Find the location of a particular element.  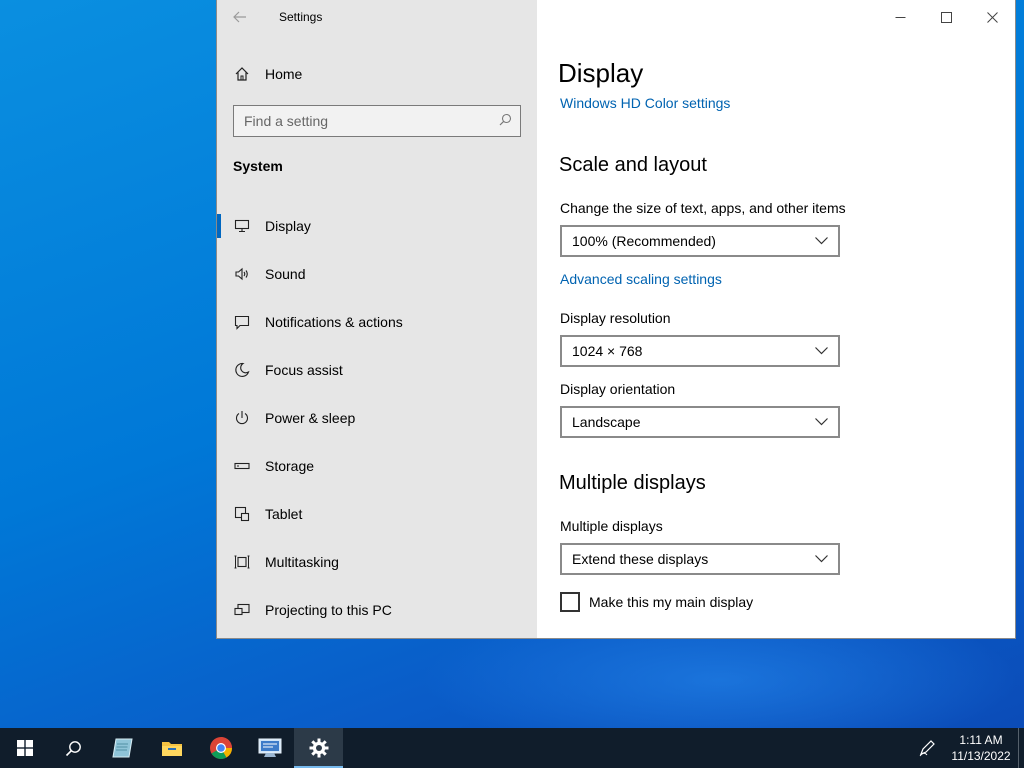

sidebar-item-projecting: Projecting to this PC is located at coordinates (377, 610).